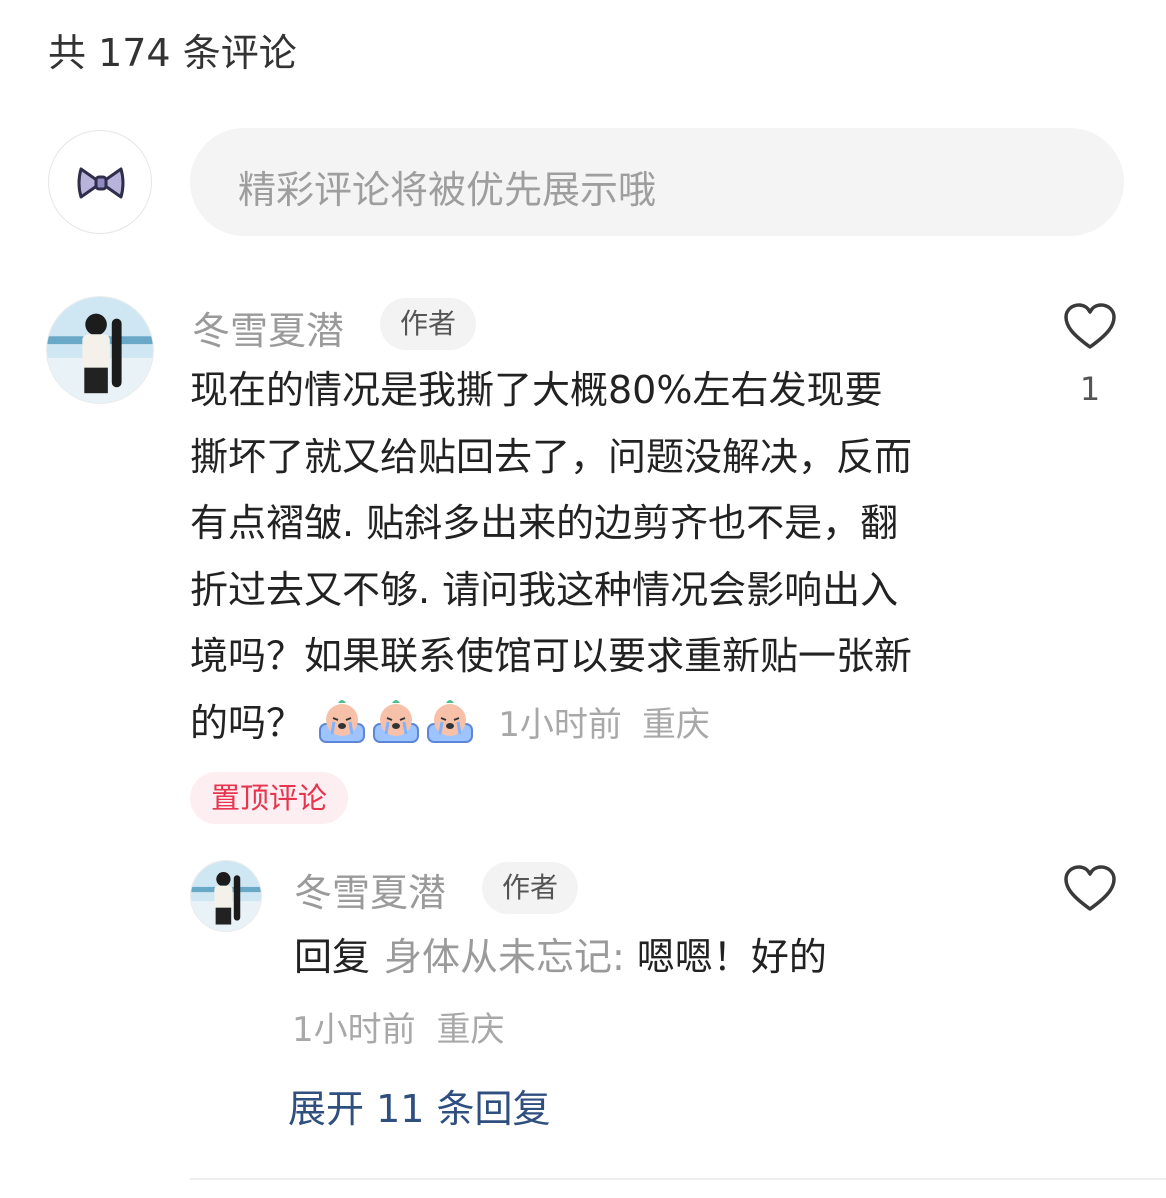  I want to click on comment-line: 有点褶皱. 贴斜多出来的边剪齐也不是，翻, so click(544, 523).